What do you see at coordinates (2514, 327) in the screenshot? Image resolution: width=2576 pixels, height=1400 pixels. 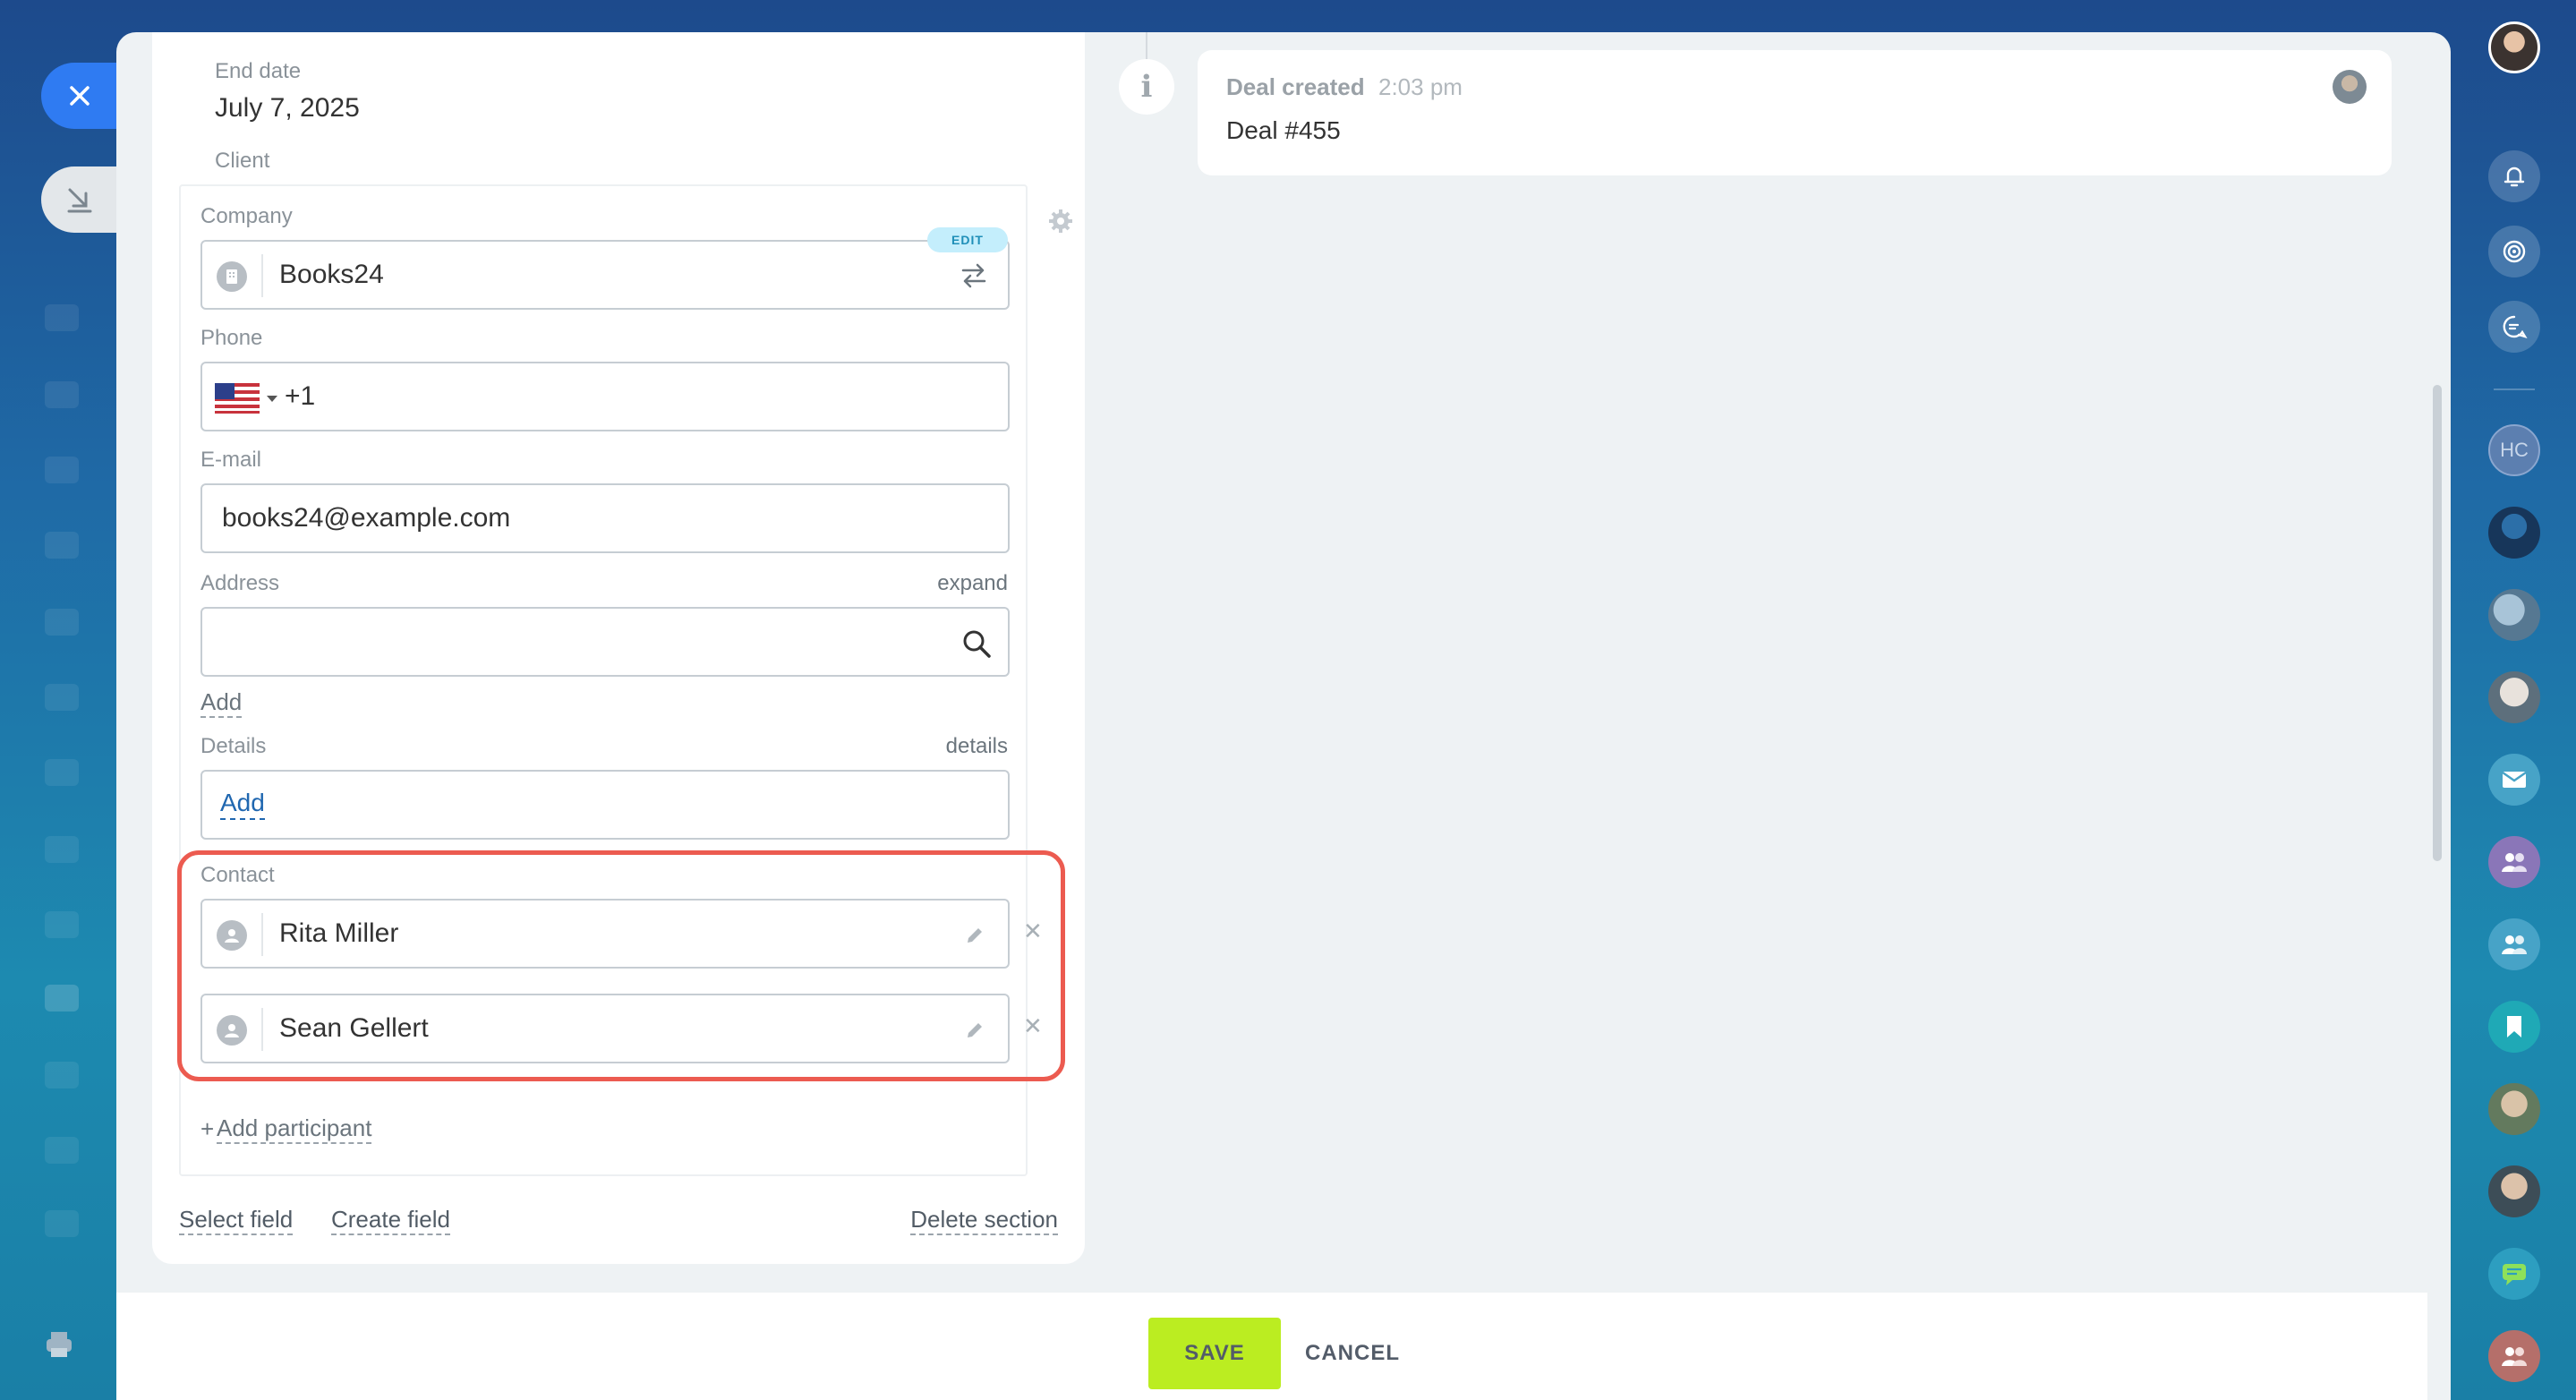 I see `chat-search-icon` at bounding box center [2514, 327].